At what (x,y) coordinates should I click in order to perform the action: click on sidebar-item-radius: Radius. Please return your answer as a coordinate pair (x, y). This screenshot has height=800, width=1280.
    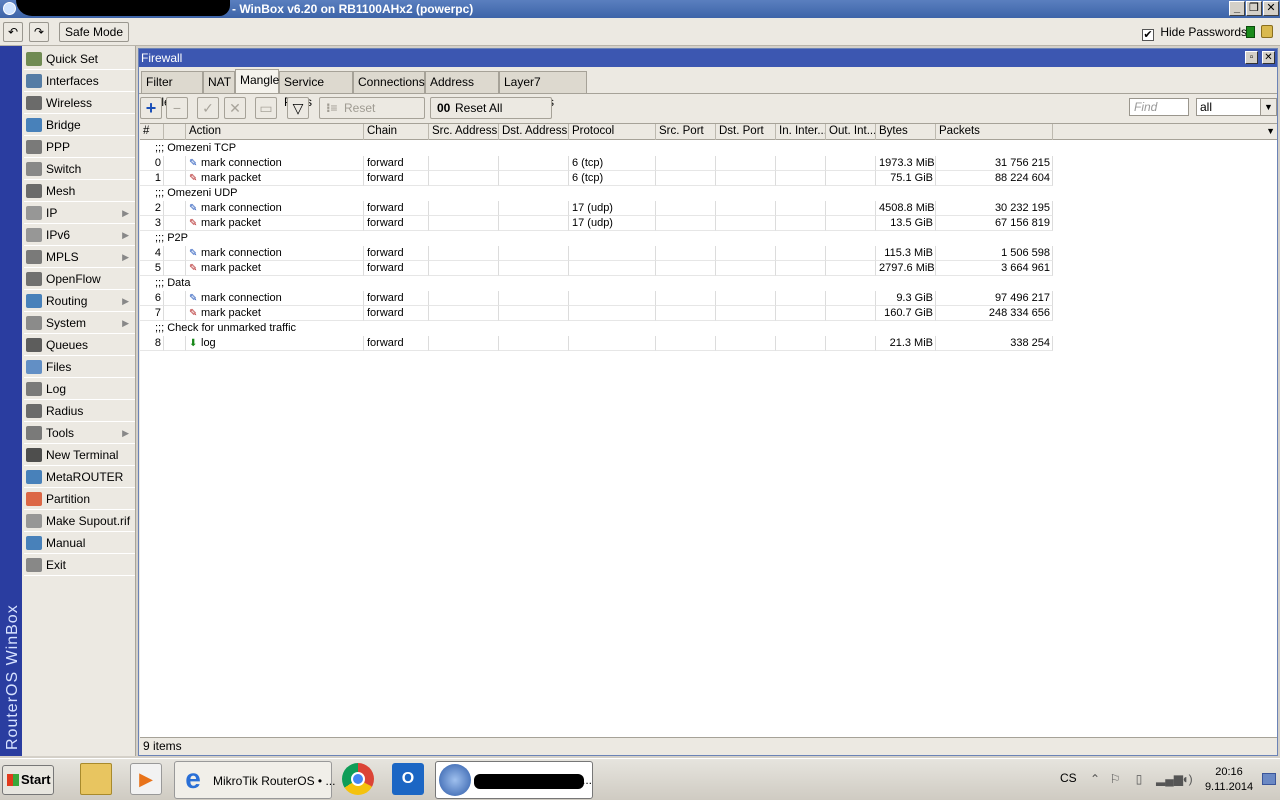
    Looking at the image, I should click on (79, 411).